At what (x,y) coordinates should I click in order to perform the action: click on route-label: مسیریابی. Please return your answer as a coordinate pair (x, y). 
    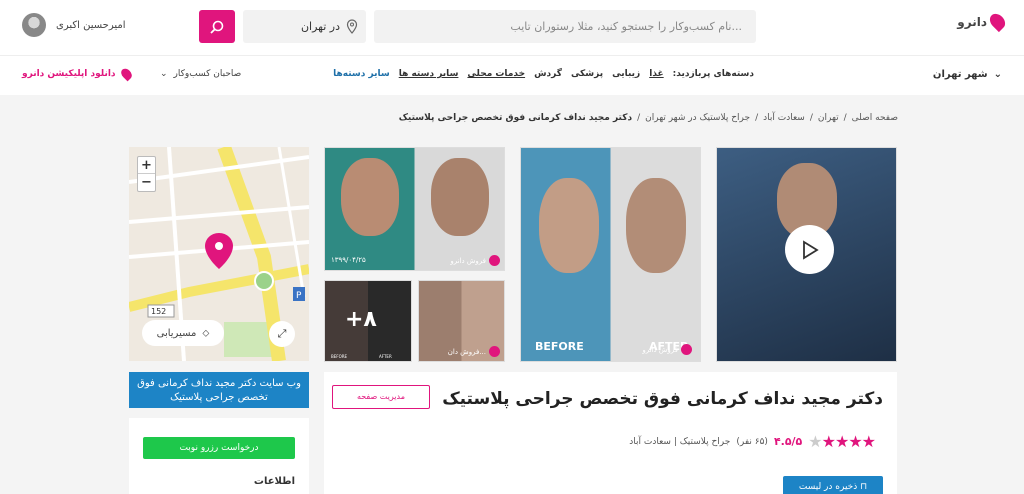
    Looking at the image, I should click on (176, 333).